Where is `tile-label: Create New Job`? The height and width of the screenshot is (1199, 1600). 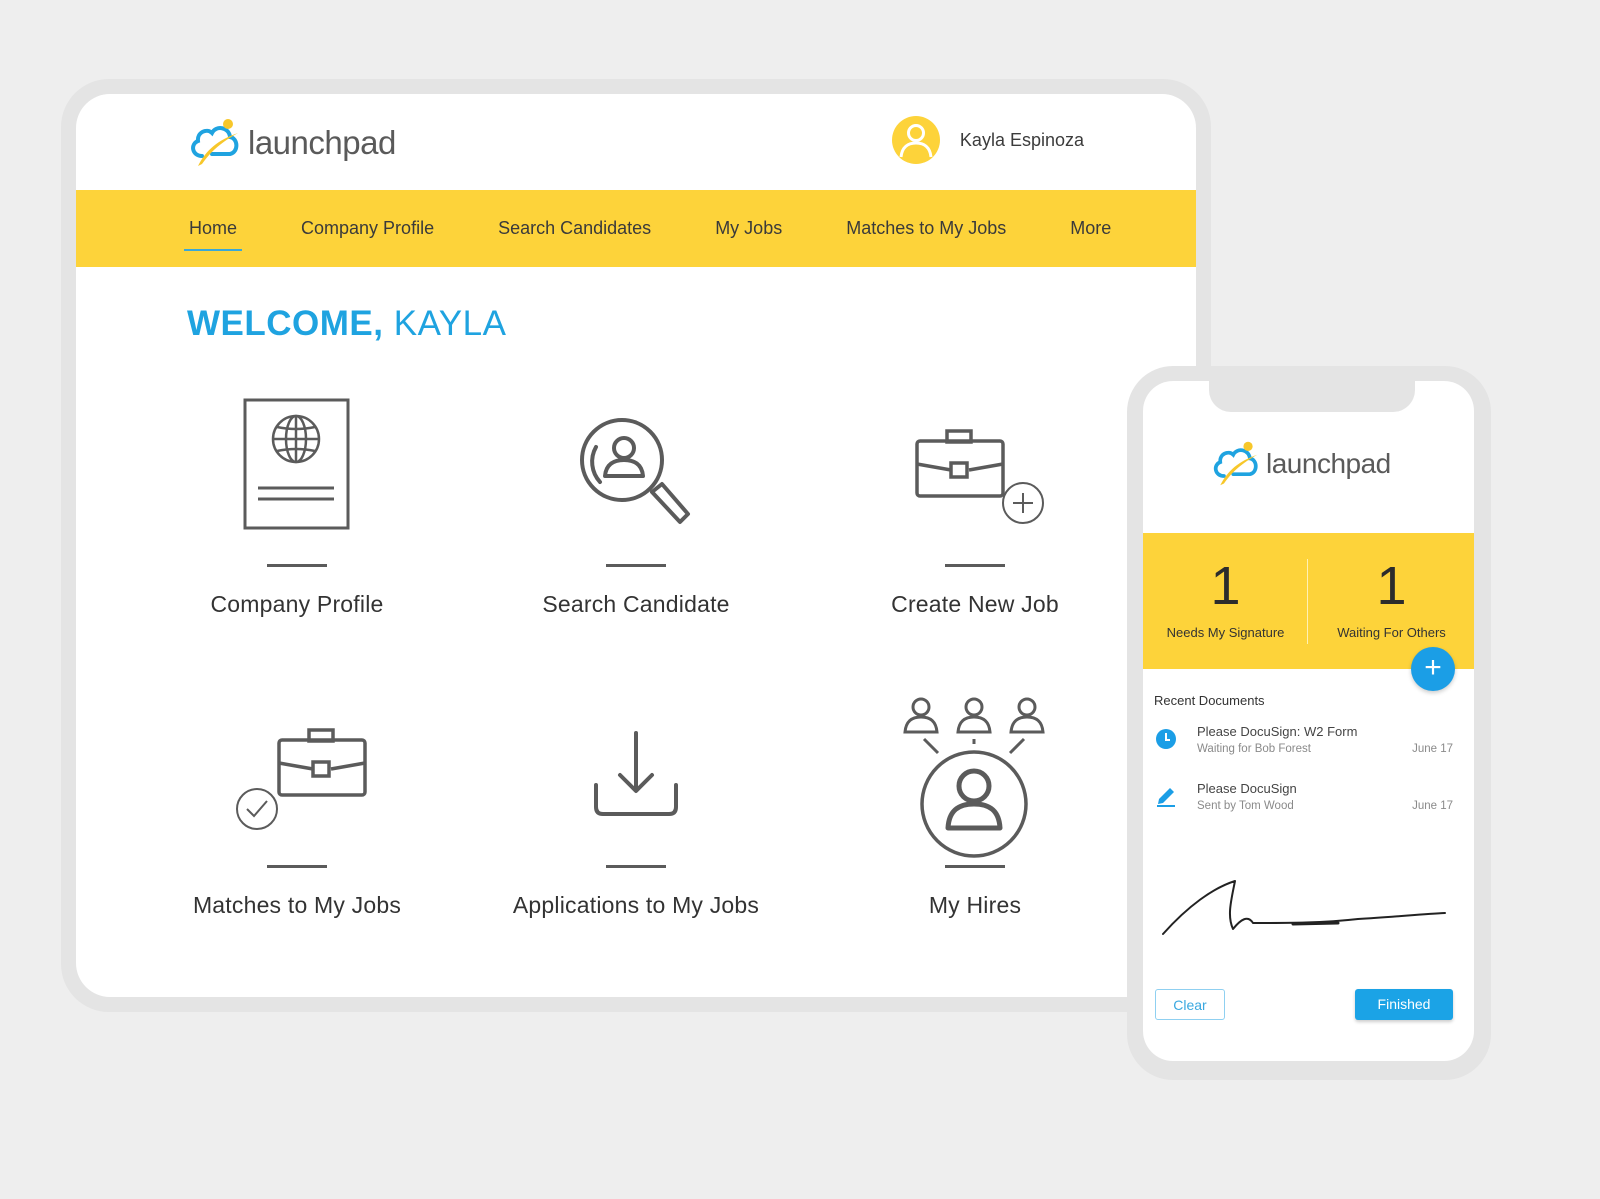 tile-label: Create New Job is located at coordinates (975, 604).